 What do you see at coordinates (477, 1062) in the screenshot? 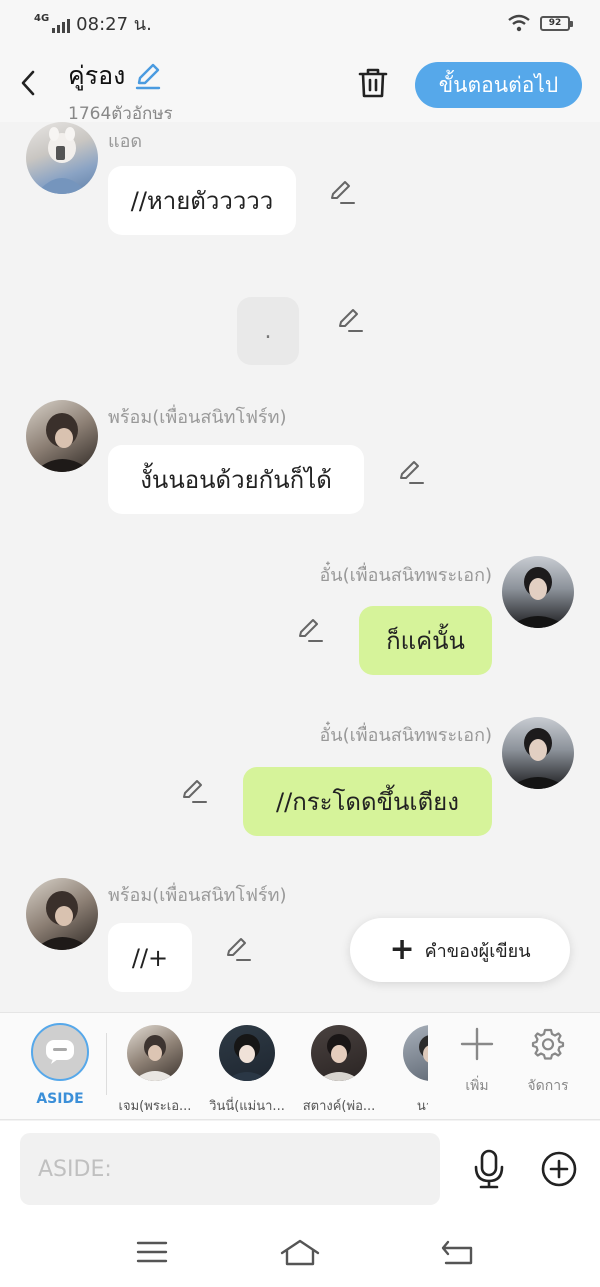
I see `add-character-button: เพิ่ม` at bounding box center [477, 1062].